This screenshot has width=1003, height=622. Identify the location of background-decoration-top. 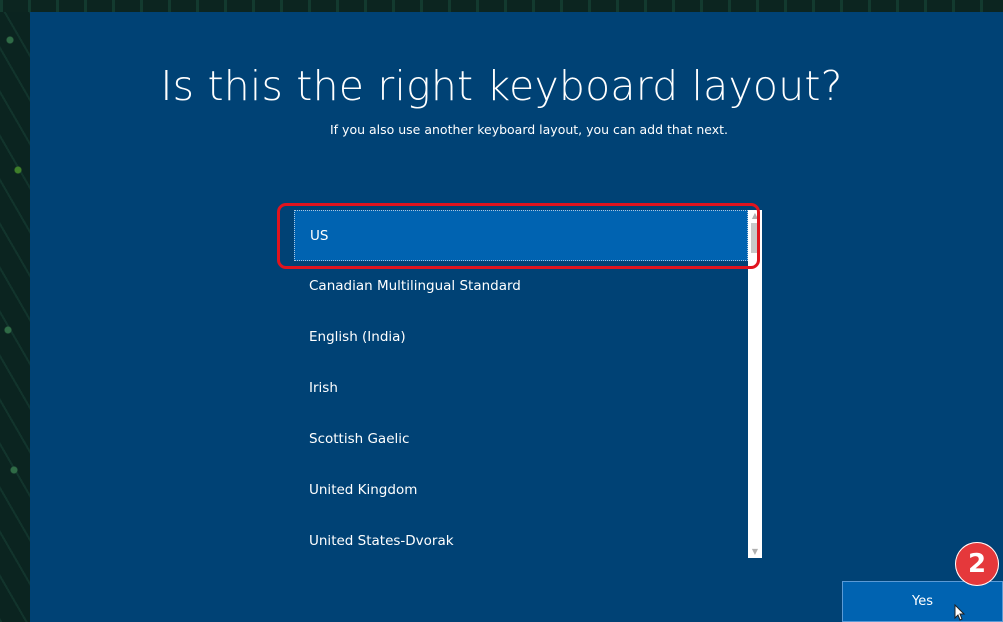
(501, 6).